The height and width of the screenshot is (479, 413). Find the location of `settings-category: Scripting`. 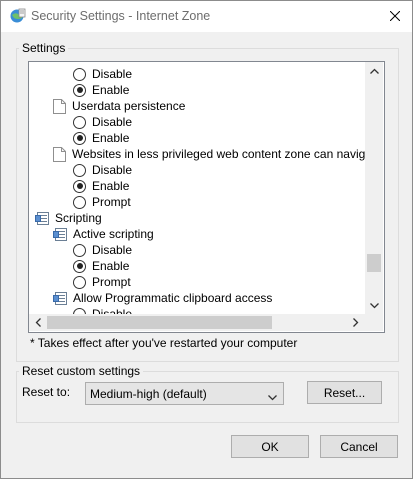

settings-category: Scripting is located at coordinates (68, 218).